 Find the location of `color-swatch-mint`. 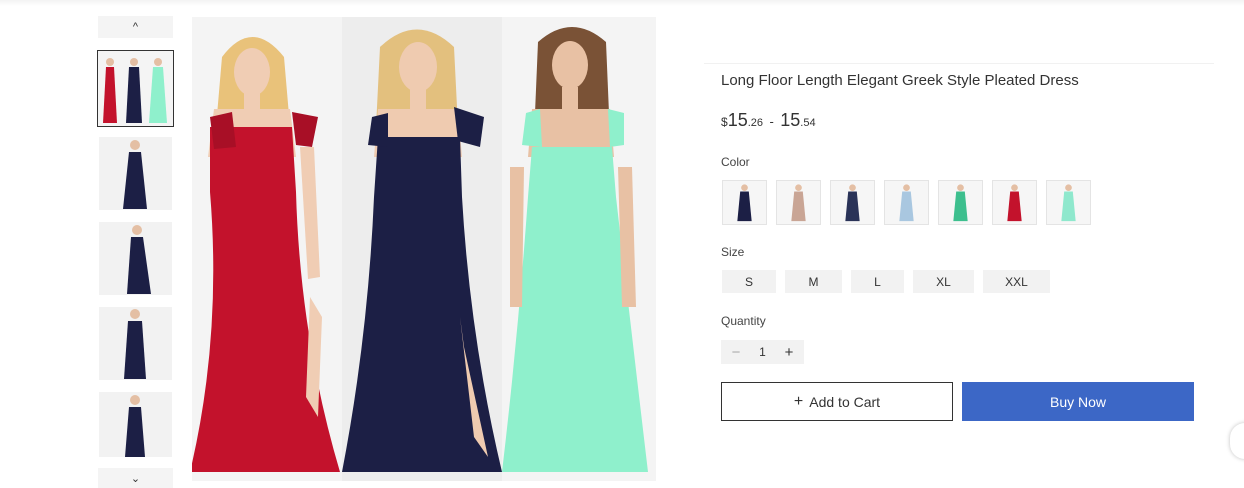

color-swatch-mint is located at coordinates (1068, 202).